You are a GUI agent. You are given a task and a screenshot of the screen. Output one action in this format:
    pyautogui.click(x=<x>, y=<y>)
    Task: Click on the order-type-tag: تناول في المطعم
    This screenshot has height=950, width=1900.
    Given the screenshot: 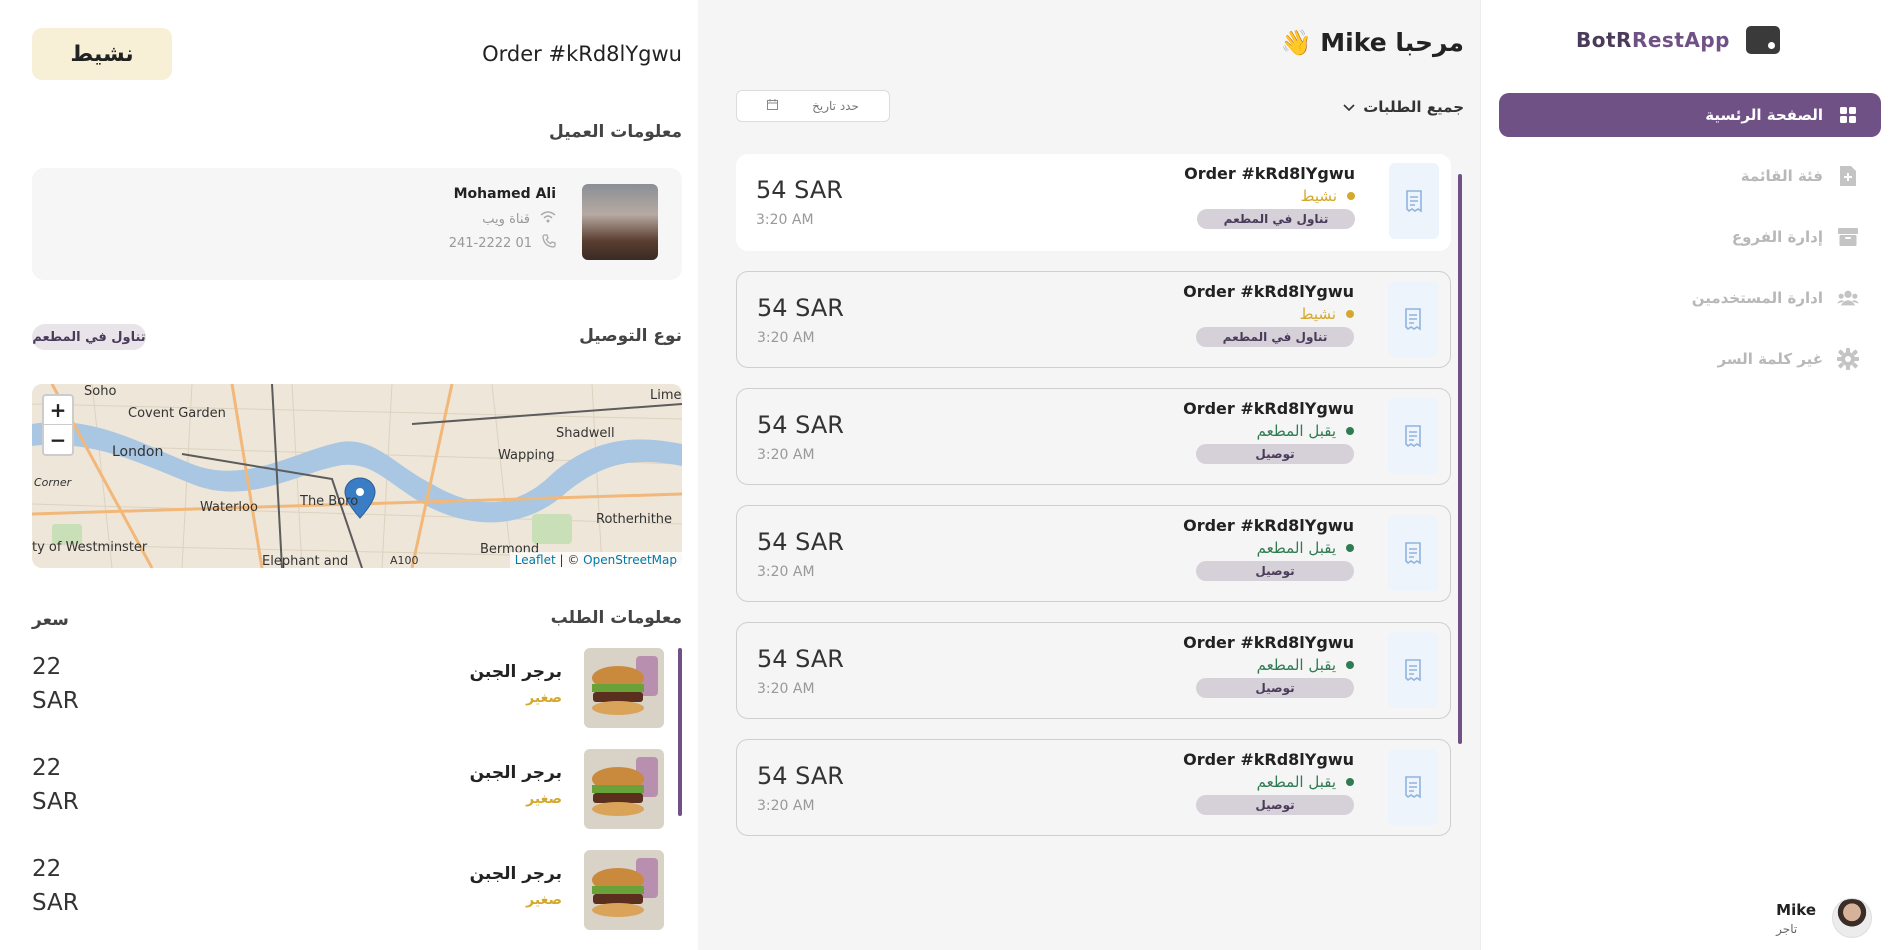 What is the action you would take?
    pyautogui.click(x=1275, y=337)
    